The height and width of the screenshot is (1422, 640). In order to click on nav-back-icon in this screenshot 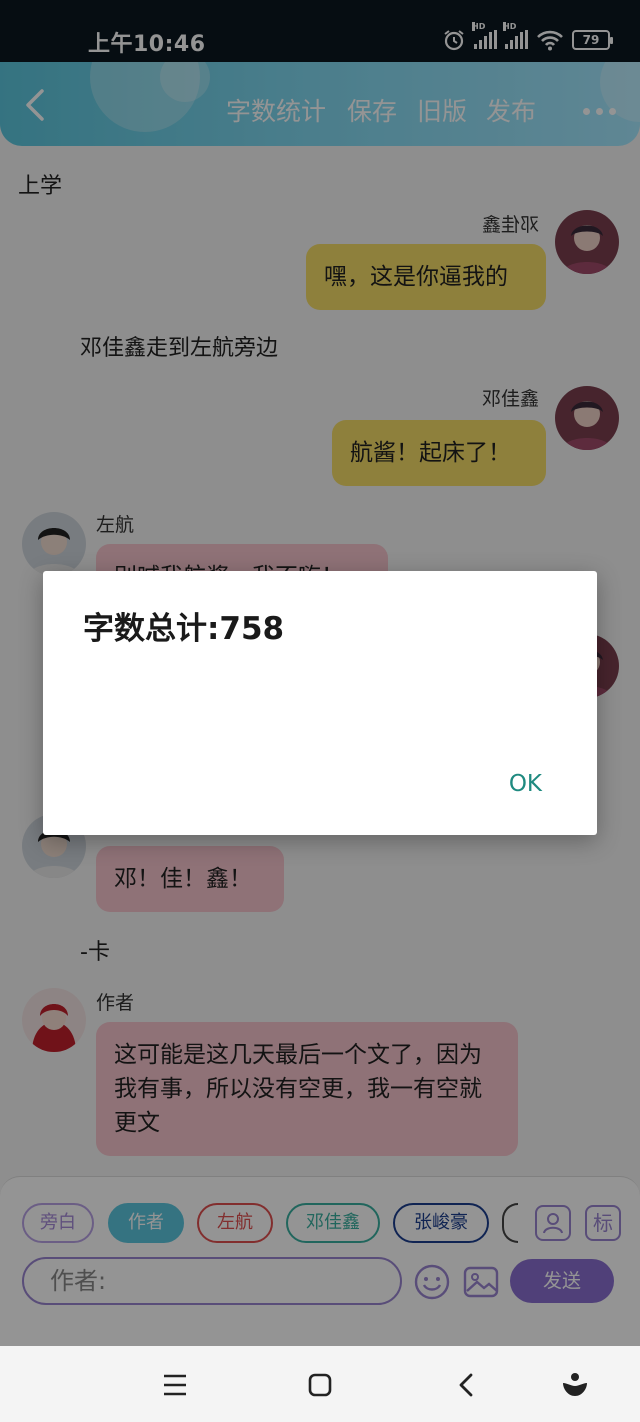, I will do `click(467, 1385)`.